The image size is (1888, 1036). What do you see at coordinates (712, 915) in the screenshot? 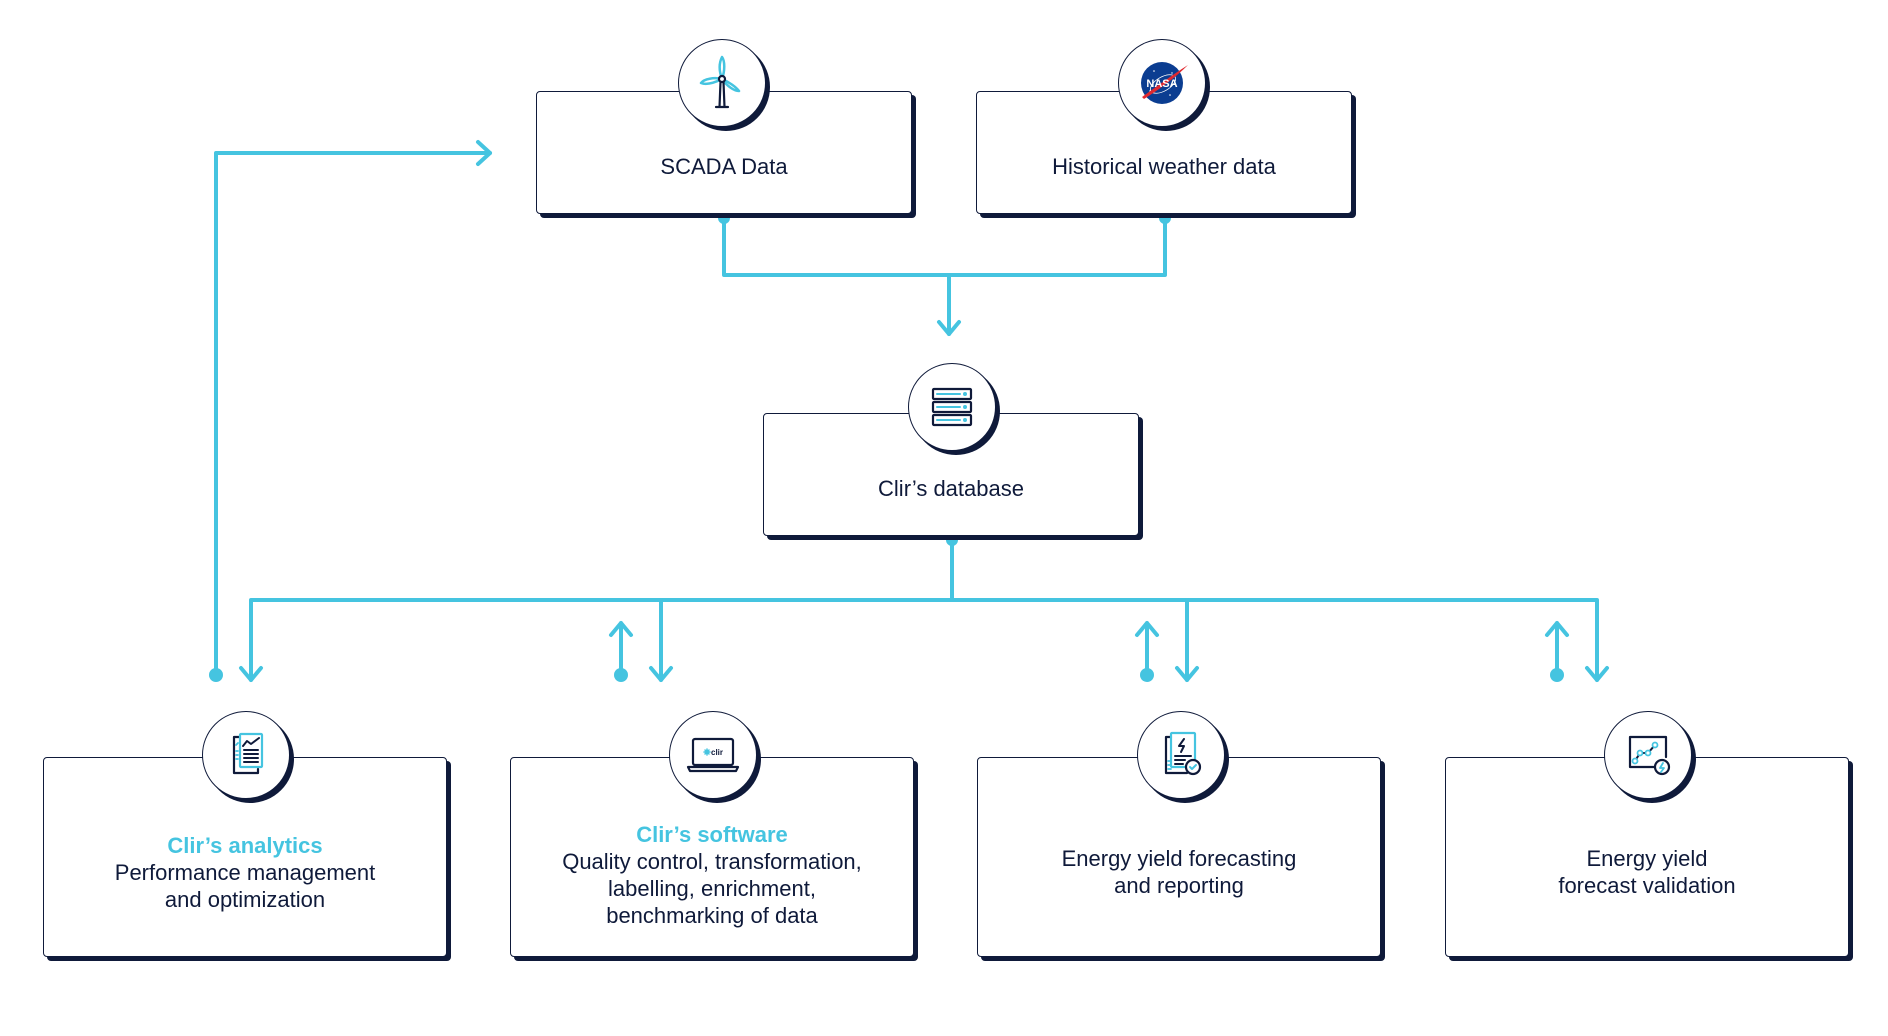
I see `node-line: benchmarking of data` at bounding box center [712, 915].